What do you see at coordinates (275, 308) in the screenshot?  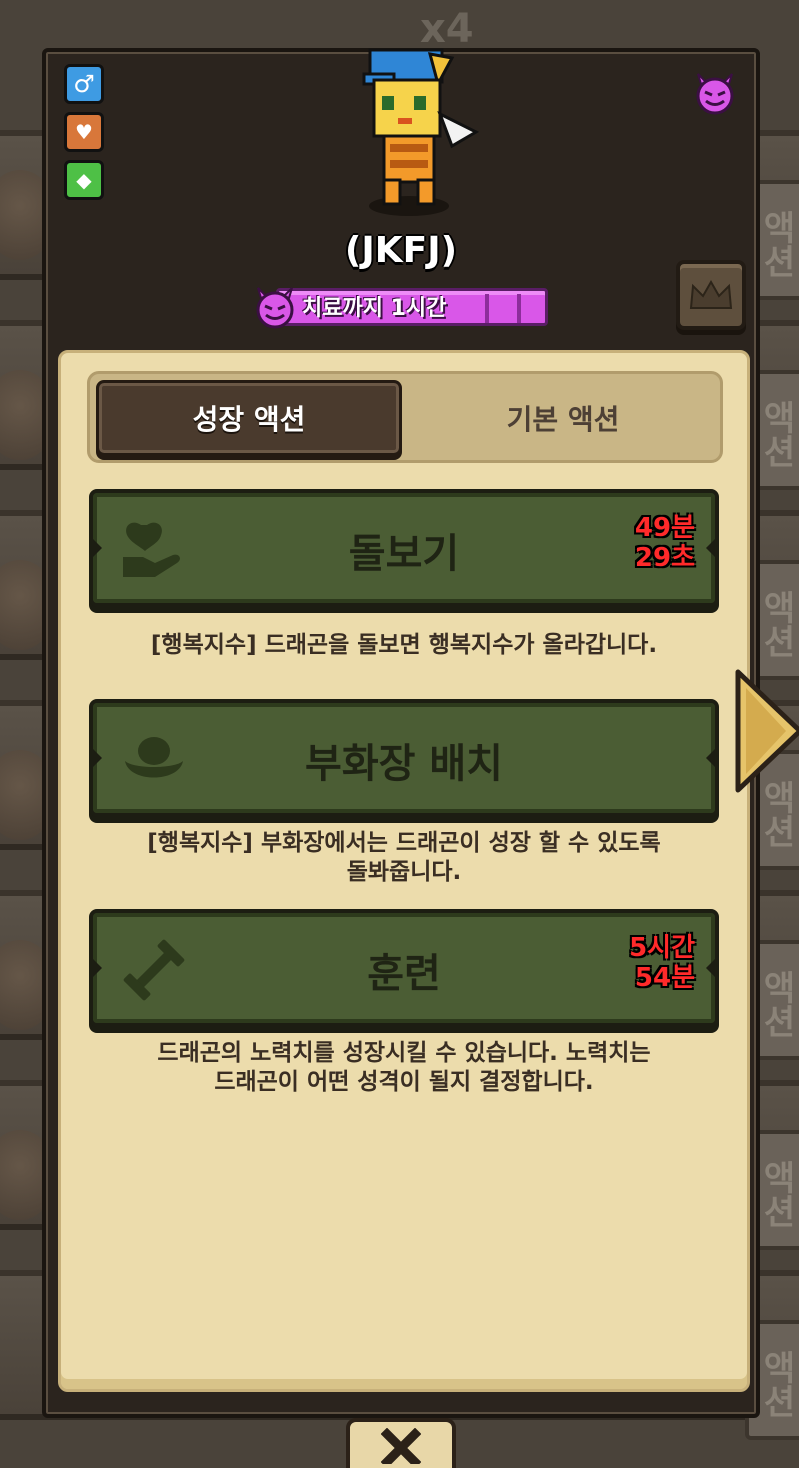 I see `devil-status-icon` at bounding box center [275, 308].